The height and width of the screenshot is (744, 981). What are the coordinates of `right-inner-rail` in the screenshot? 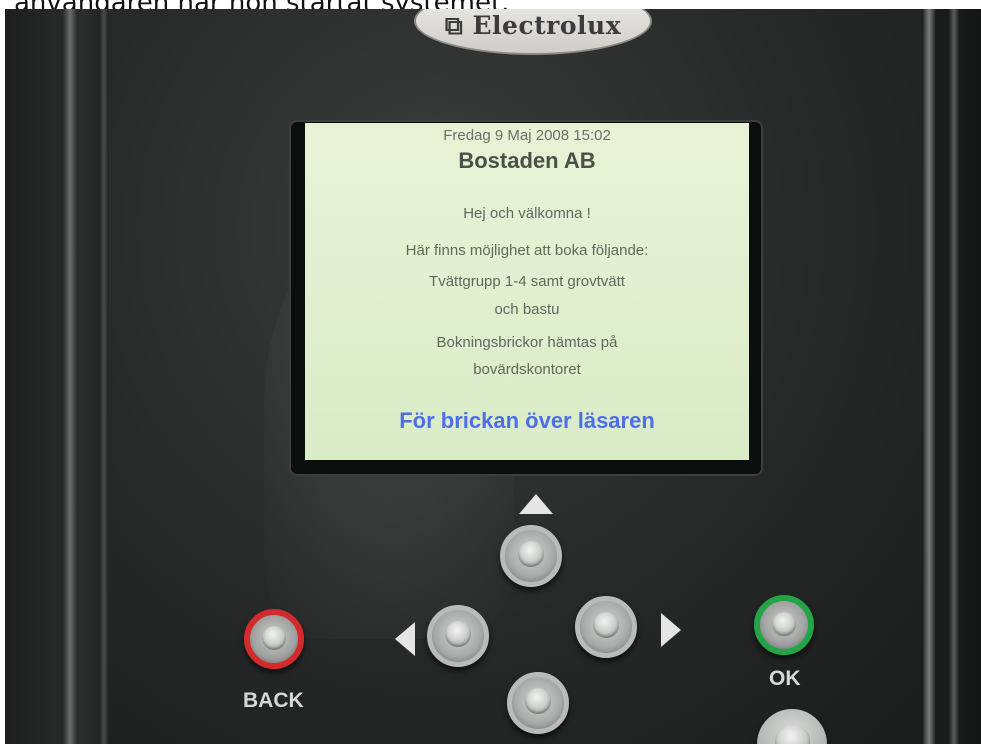 It's located at (954, 376).